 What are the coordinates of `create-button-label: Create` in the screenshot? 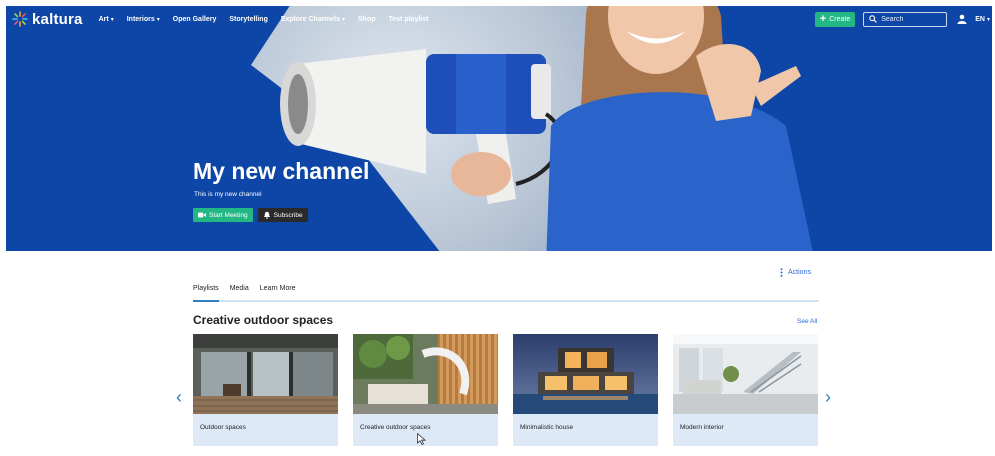 It's located at (840, 19).